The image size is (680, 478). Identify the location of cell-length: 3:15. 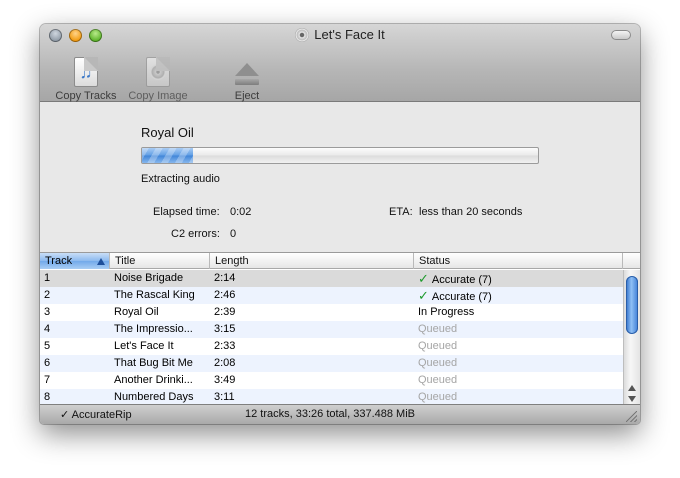
(225, 329).